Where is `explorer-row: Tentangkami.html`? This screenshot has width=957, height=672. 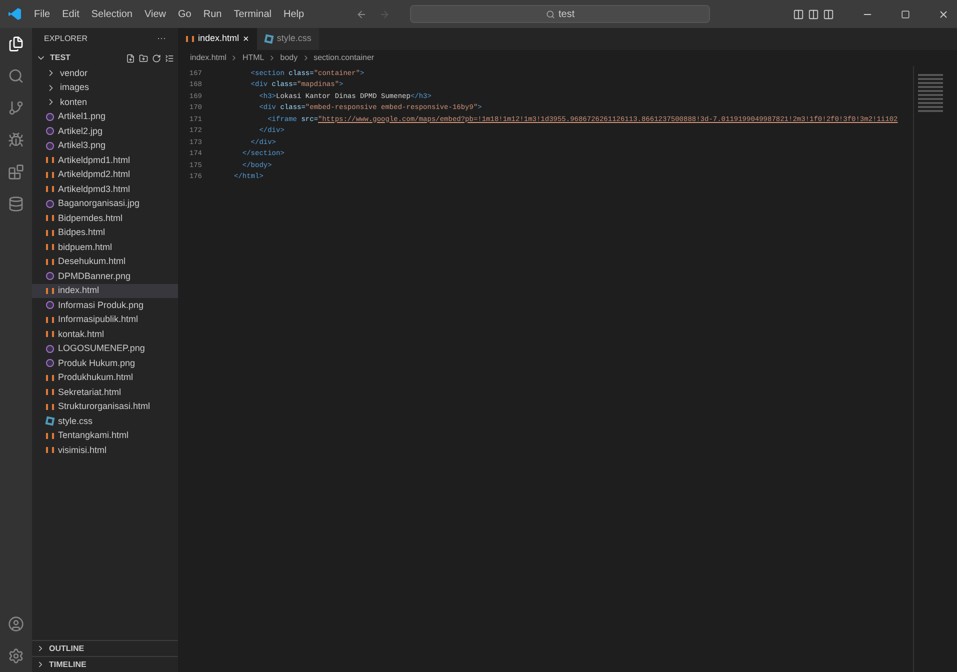
explorer-row: Tentangkami.html is located at coordinates (105, 435).